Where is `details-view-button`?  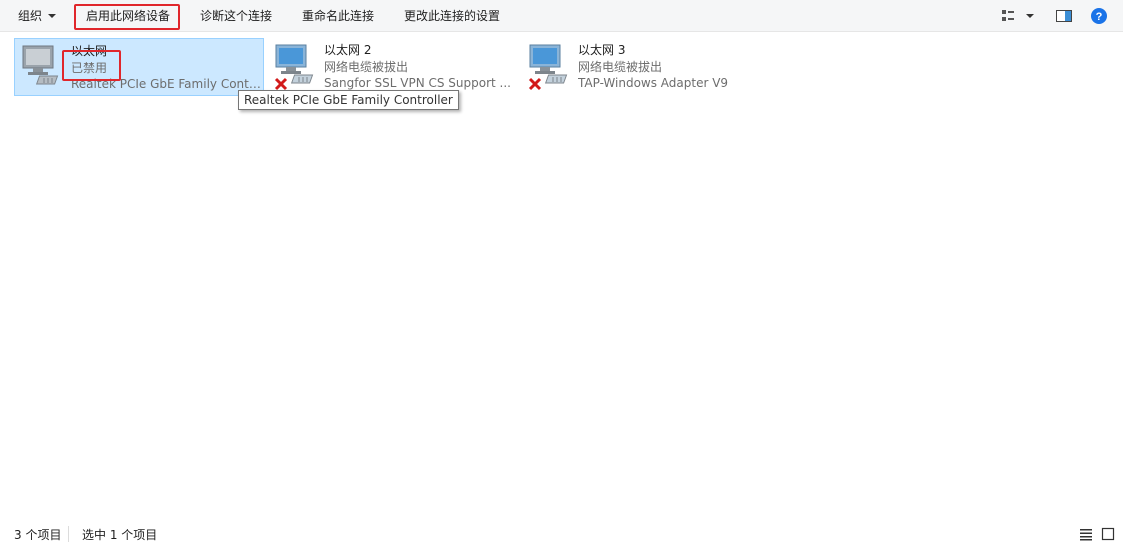
details-view-button is located at coordinates (1086, 535).